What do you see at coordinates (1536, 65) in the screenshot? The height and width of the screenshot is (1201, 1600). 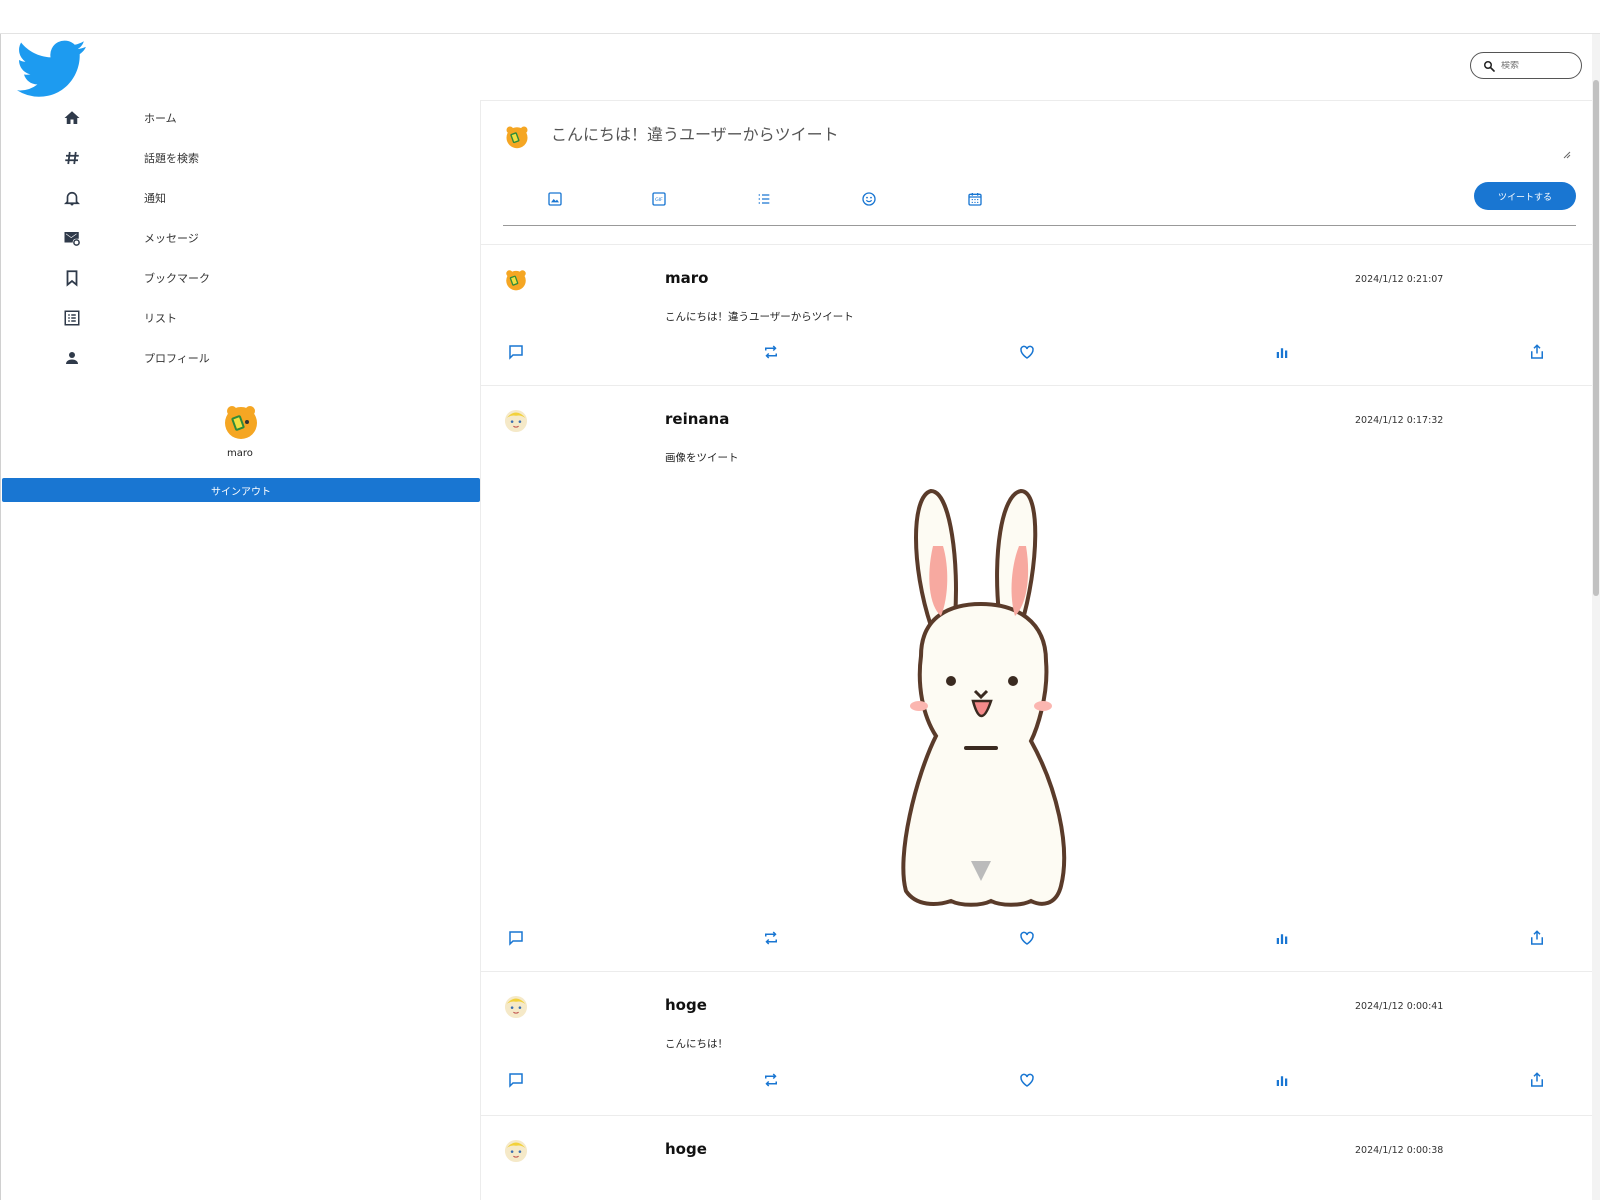 I see `search-input` at bounding box center [1536, 65].